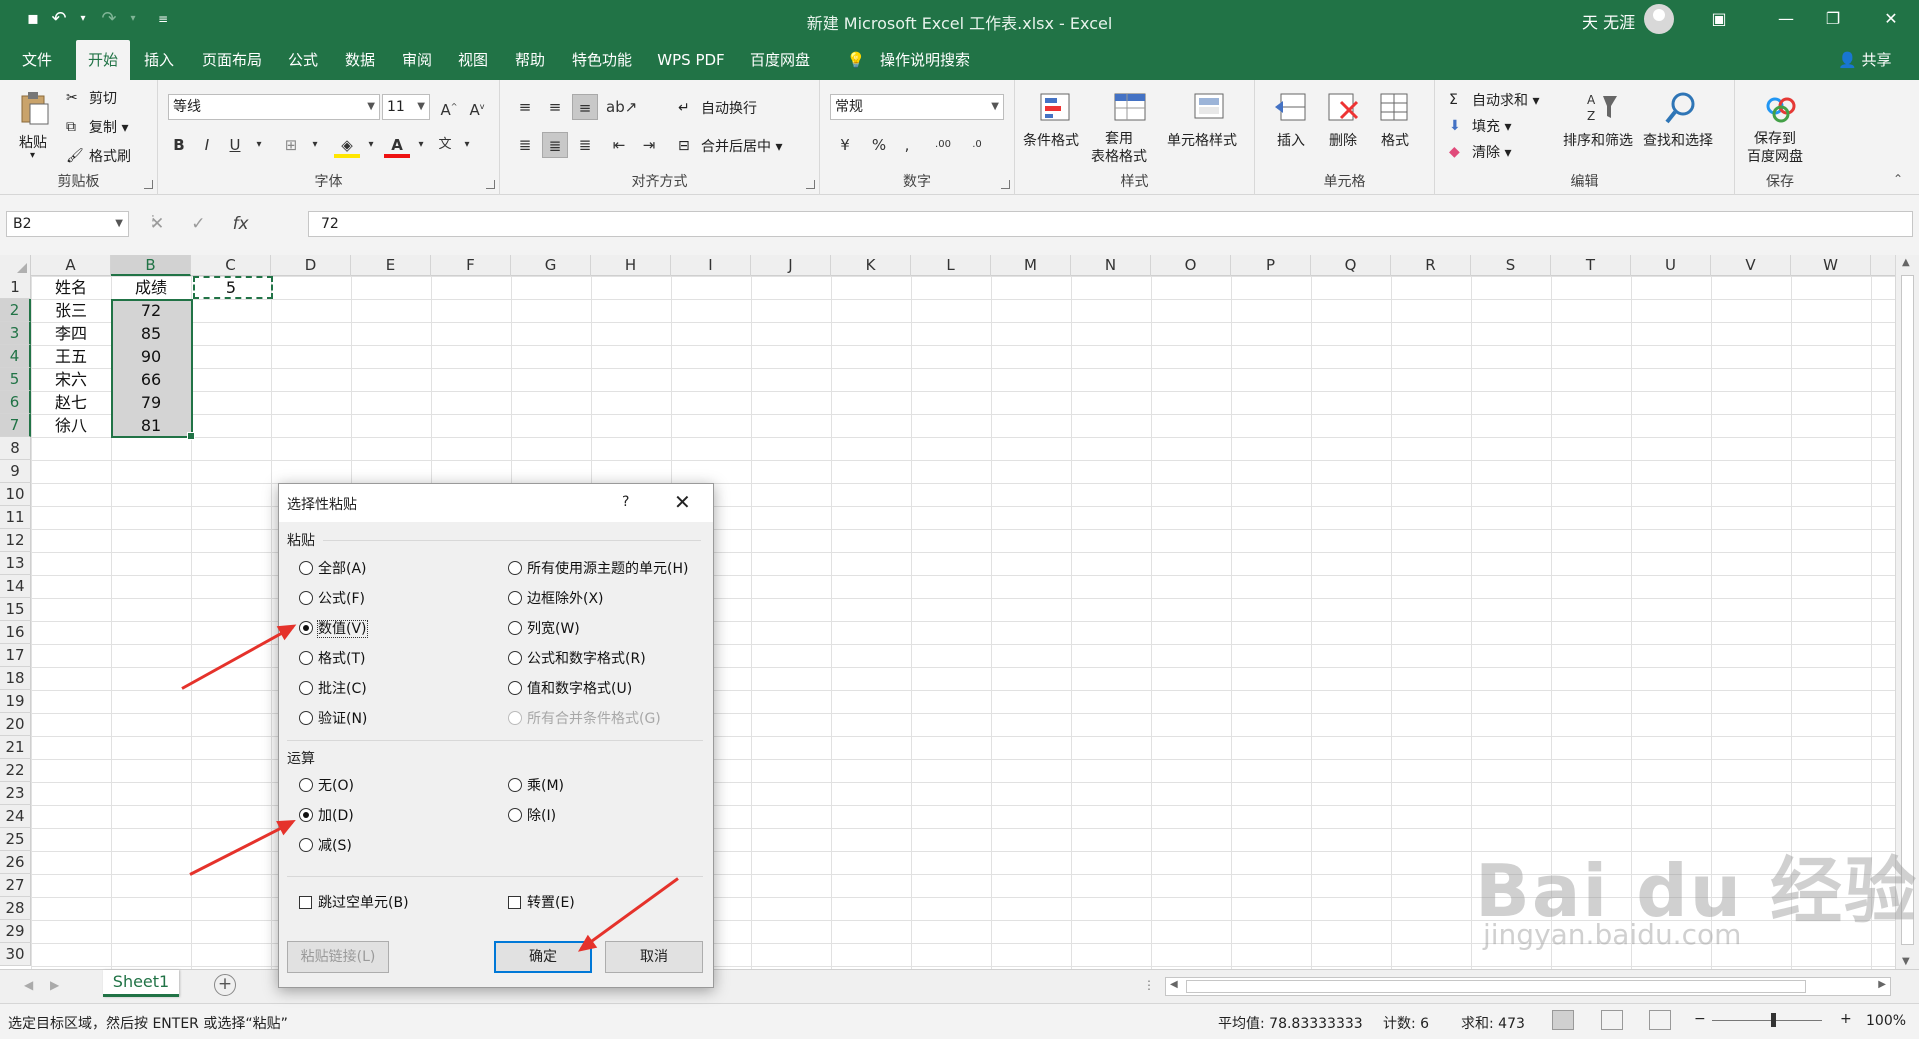 The image size is (1919, 1039). Describe the element at coordinates (1351, 265) in the screenshot. I see `column-header-q: Q` at that location.